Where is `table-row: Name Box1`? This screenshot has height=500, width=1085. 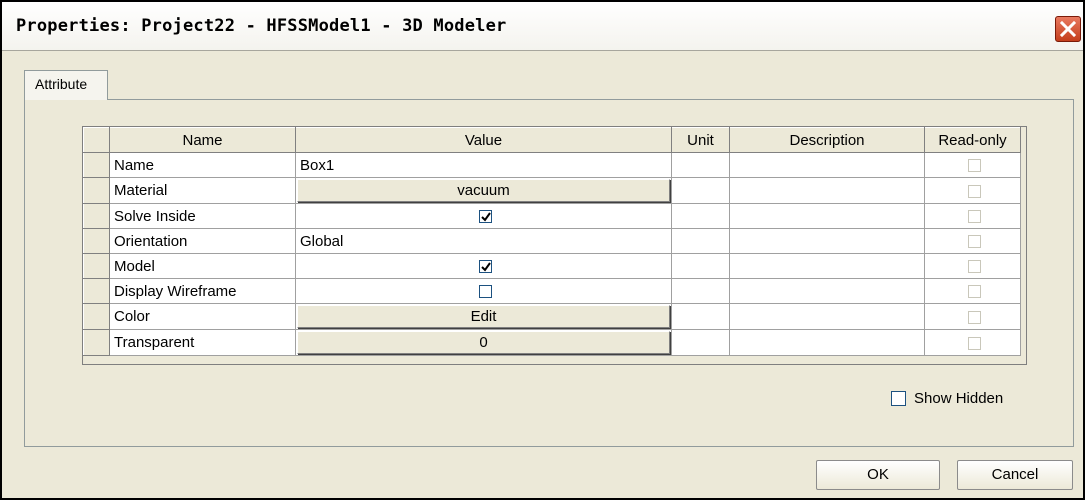 table-row: Name Box1 is located at coordinates (552, 165).